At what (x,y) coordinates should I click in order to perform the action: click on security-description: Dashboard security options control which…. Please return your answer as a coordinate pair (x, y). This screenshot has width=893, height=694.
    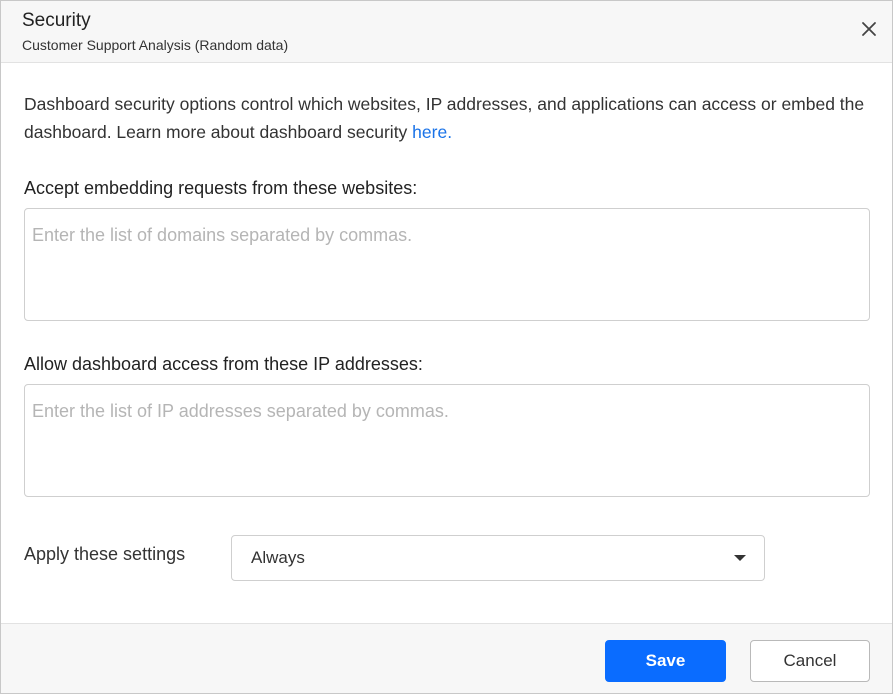
    Looking at the image, I should click on (446, 118).